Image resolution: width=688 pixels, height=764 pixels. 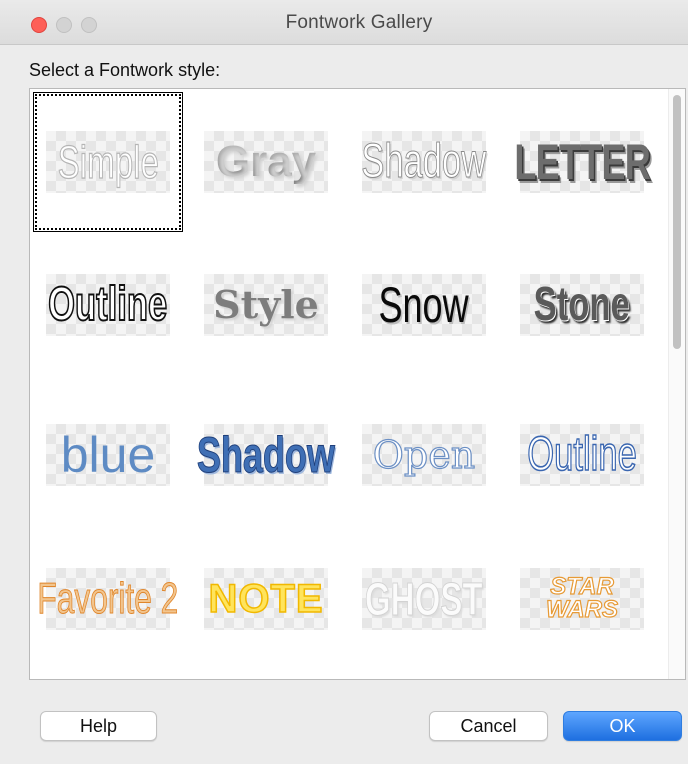 I want to click on window-title: Fontwork Gallery, so click(x=359, y=22).